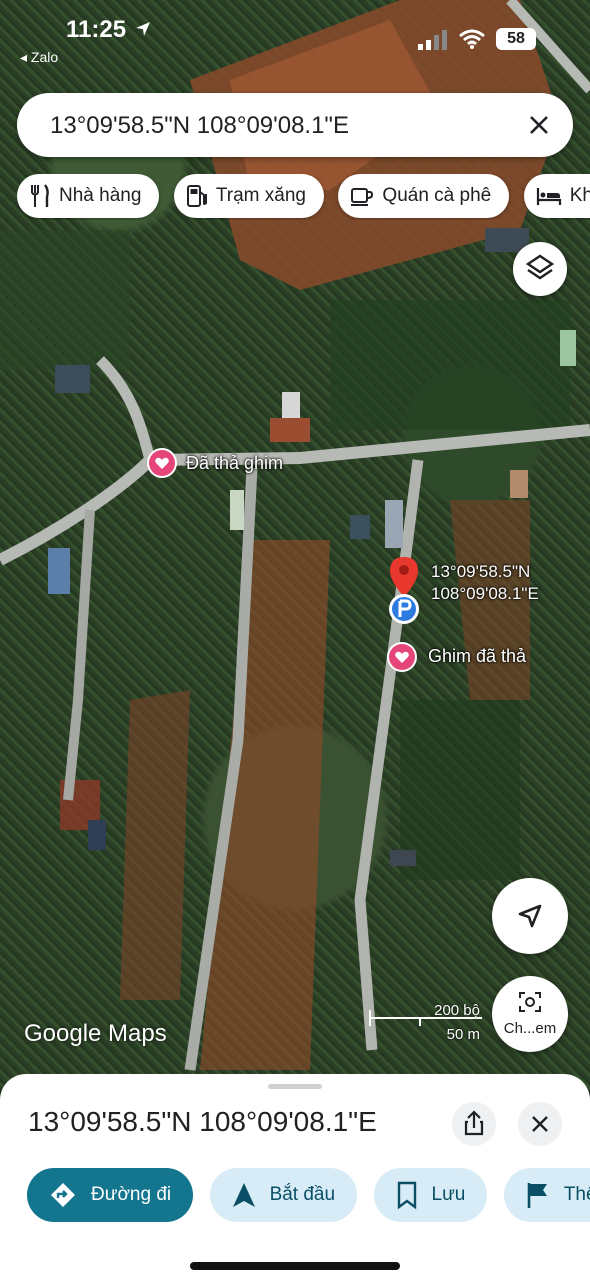 This screenshot has width=590, height=1280. Describe the element at coordinates (437, 195) in the screenshot. I see `chip-label: Quán cà phê` at that location.